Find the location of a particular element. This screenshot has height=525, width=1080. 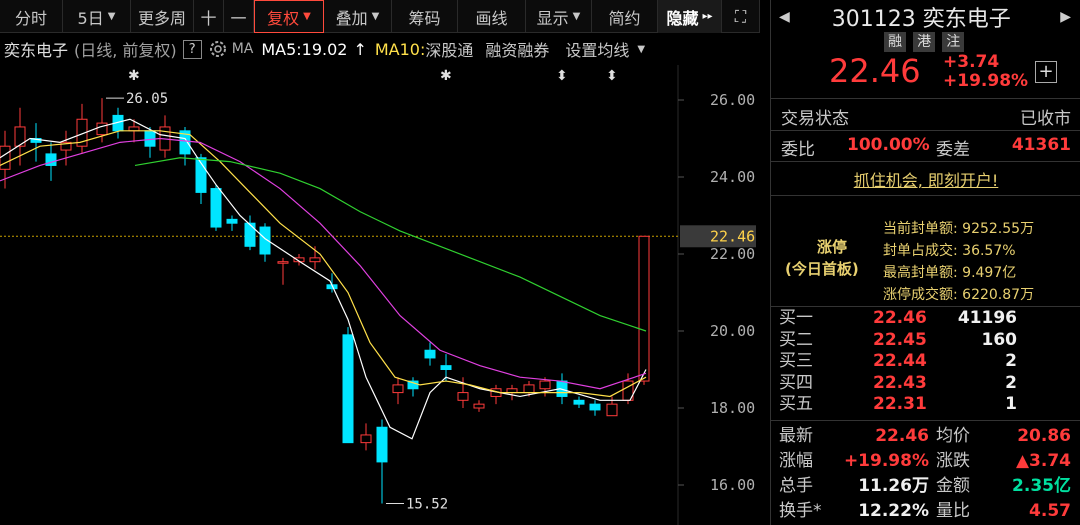

current-price-label: 22.46 is located at coordinates (732, 236).